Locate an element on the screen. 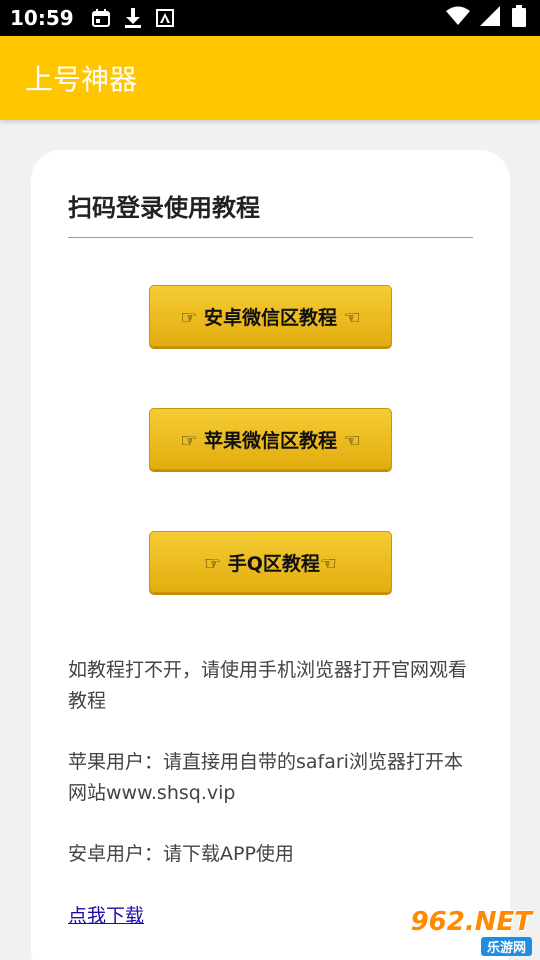 This screenshot has height=960, width=540. apple-wechat-tutorial-button: ☞ 苹果微信区教程 ☜ is located at coordinates (270, 439).